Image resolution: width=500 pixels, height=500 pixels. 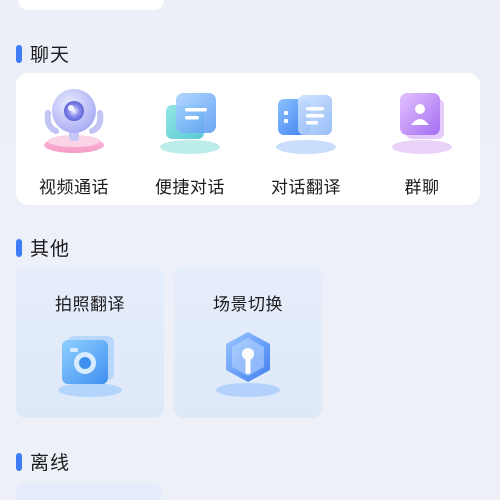 I want to click on group-chat-button: 群聊, so click(x=422, y=139).